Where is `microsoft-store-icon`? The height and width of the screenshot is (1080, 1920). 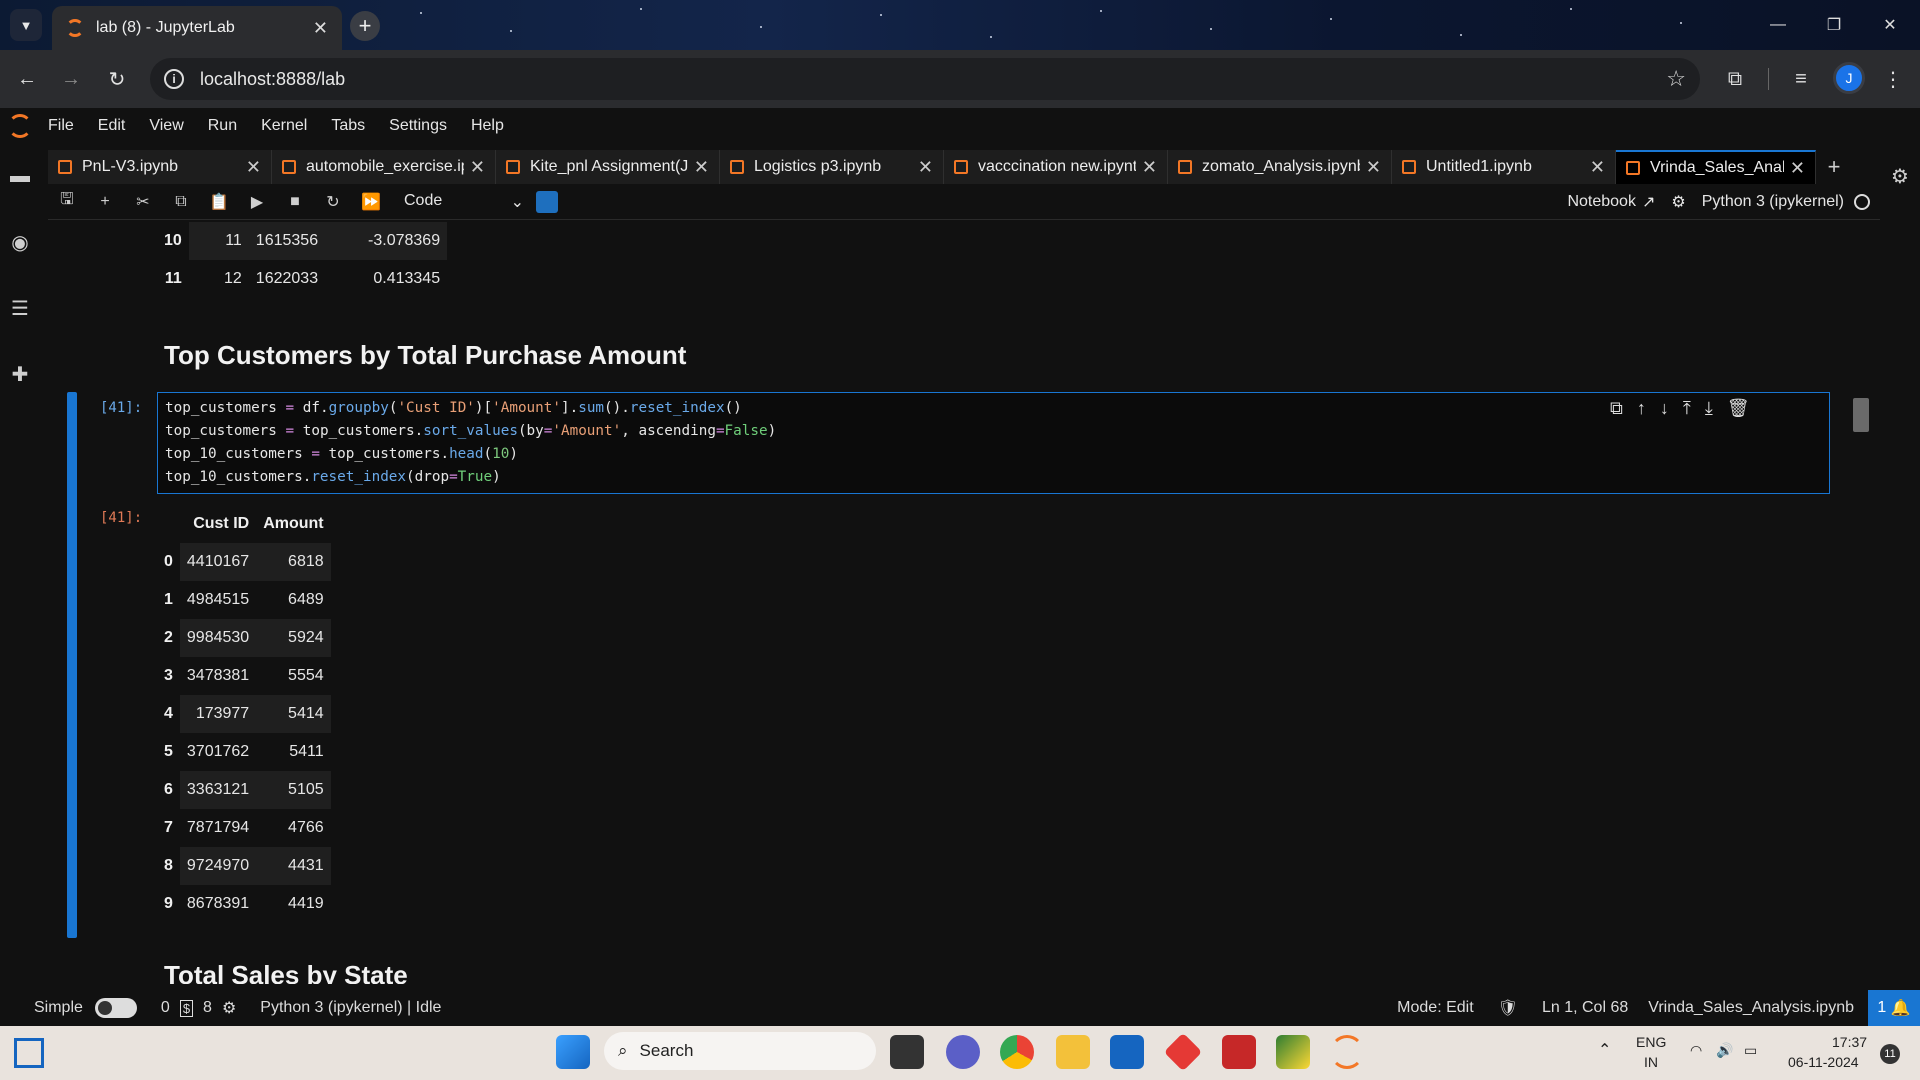 microsoft-store-icon is located at coordinates (1127, 1052).